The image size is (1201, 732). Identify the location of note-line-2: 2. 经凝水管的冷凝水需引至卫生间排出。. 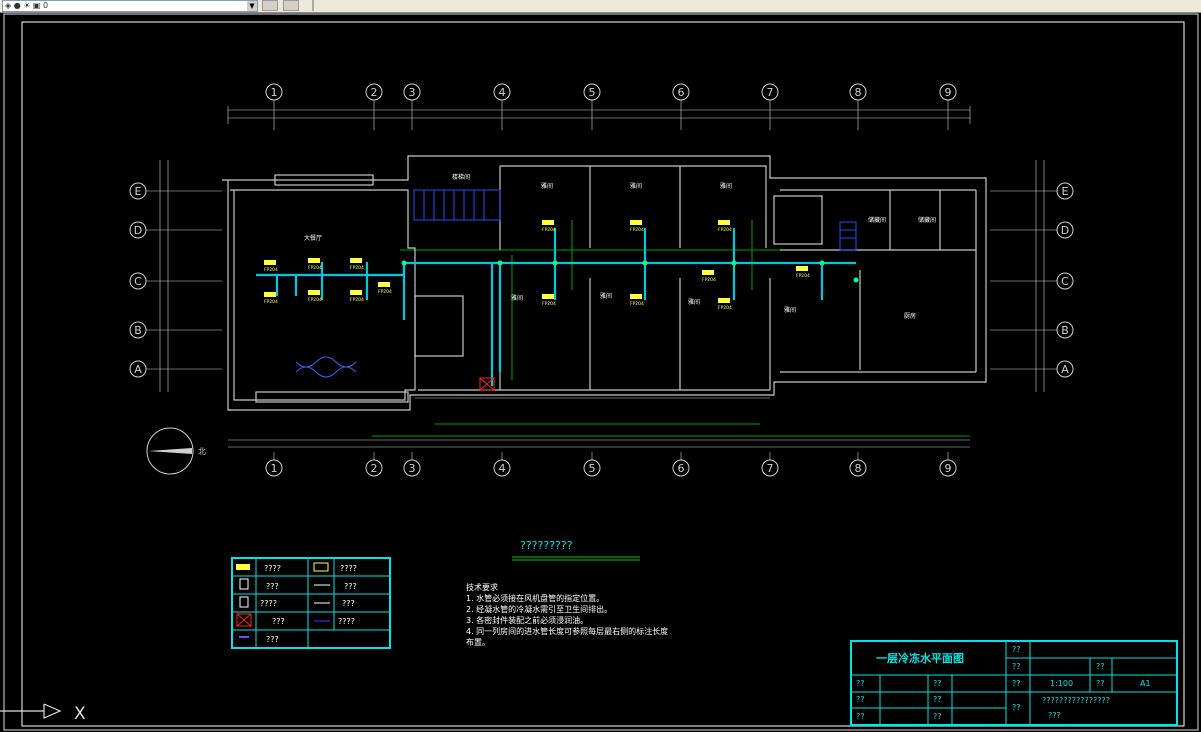
(539, 609).